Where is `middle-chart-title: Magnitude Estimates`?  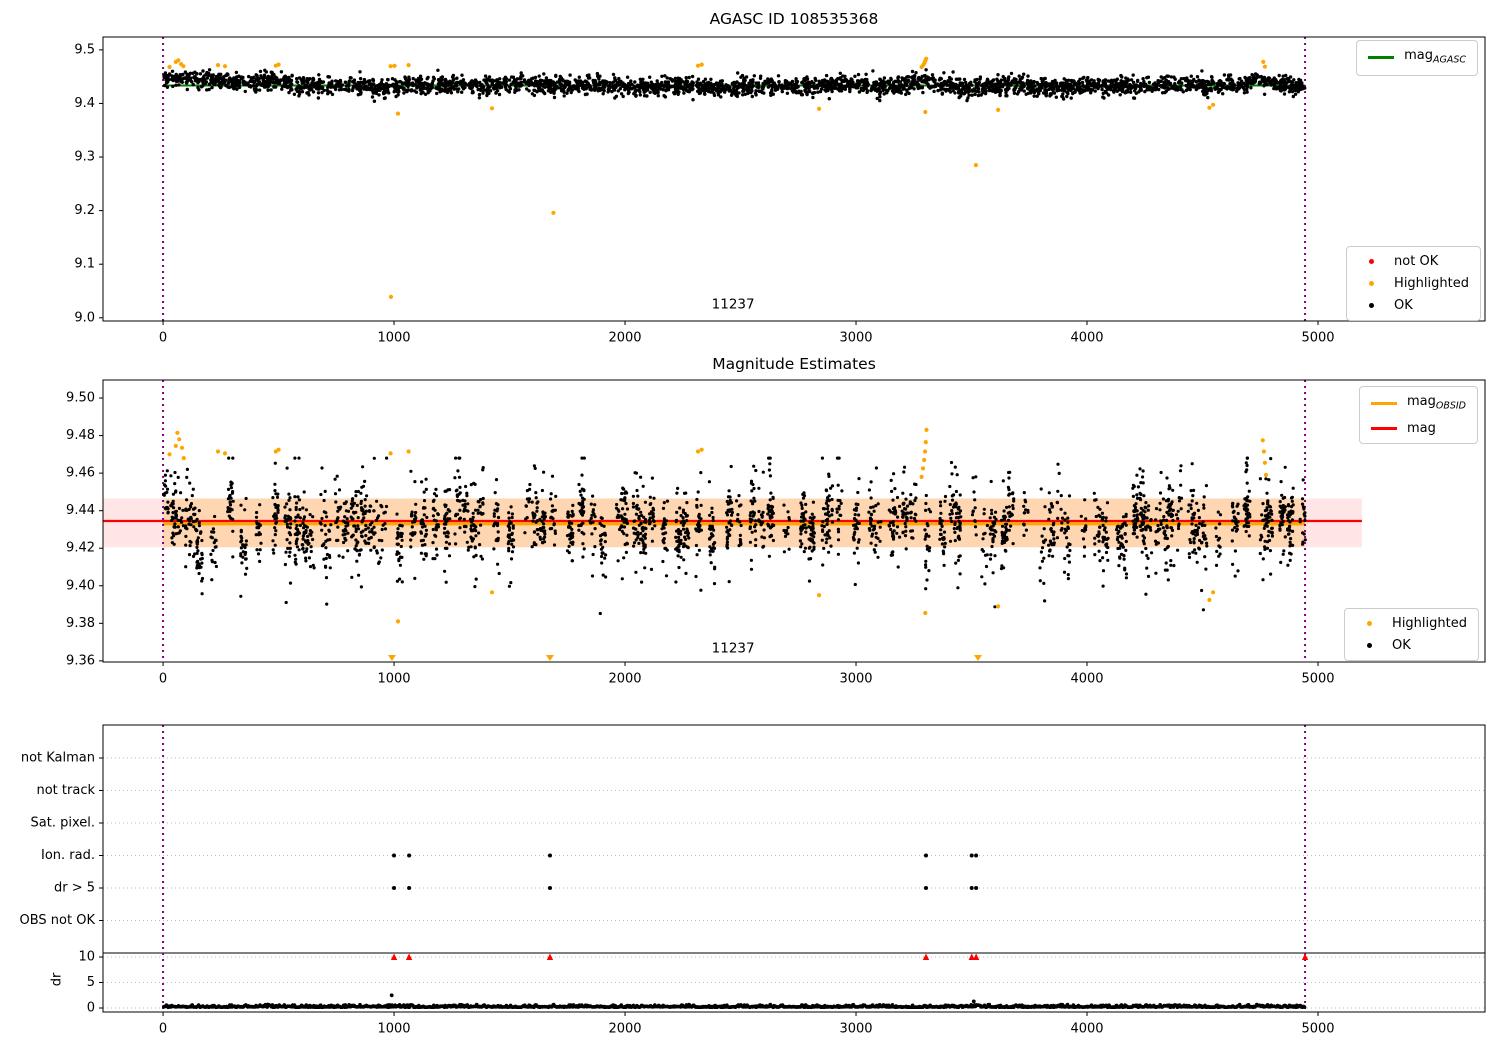
middle-chart-title: Magnitude Estimates is located at coordinates (794, 364).